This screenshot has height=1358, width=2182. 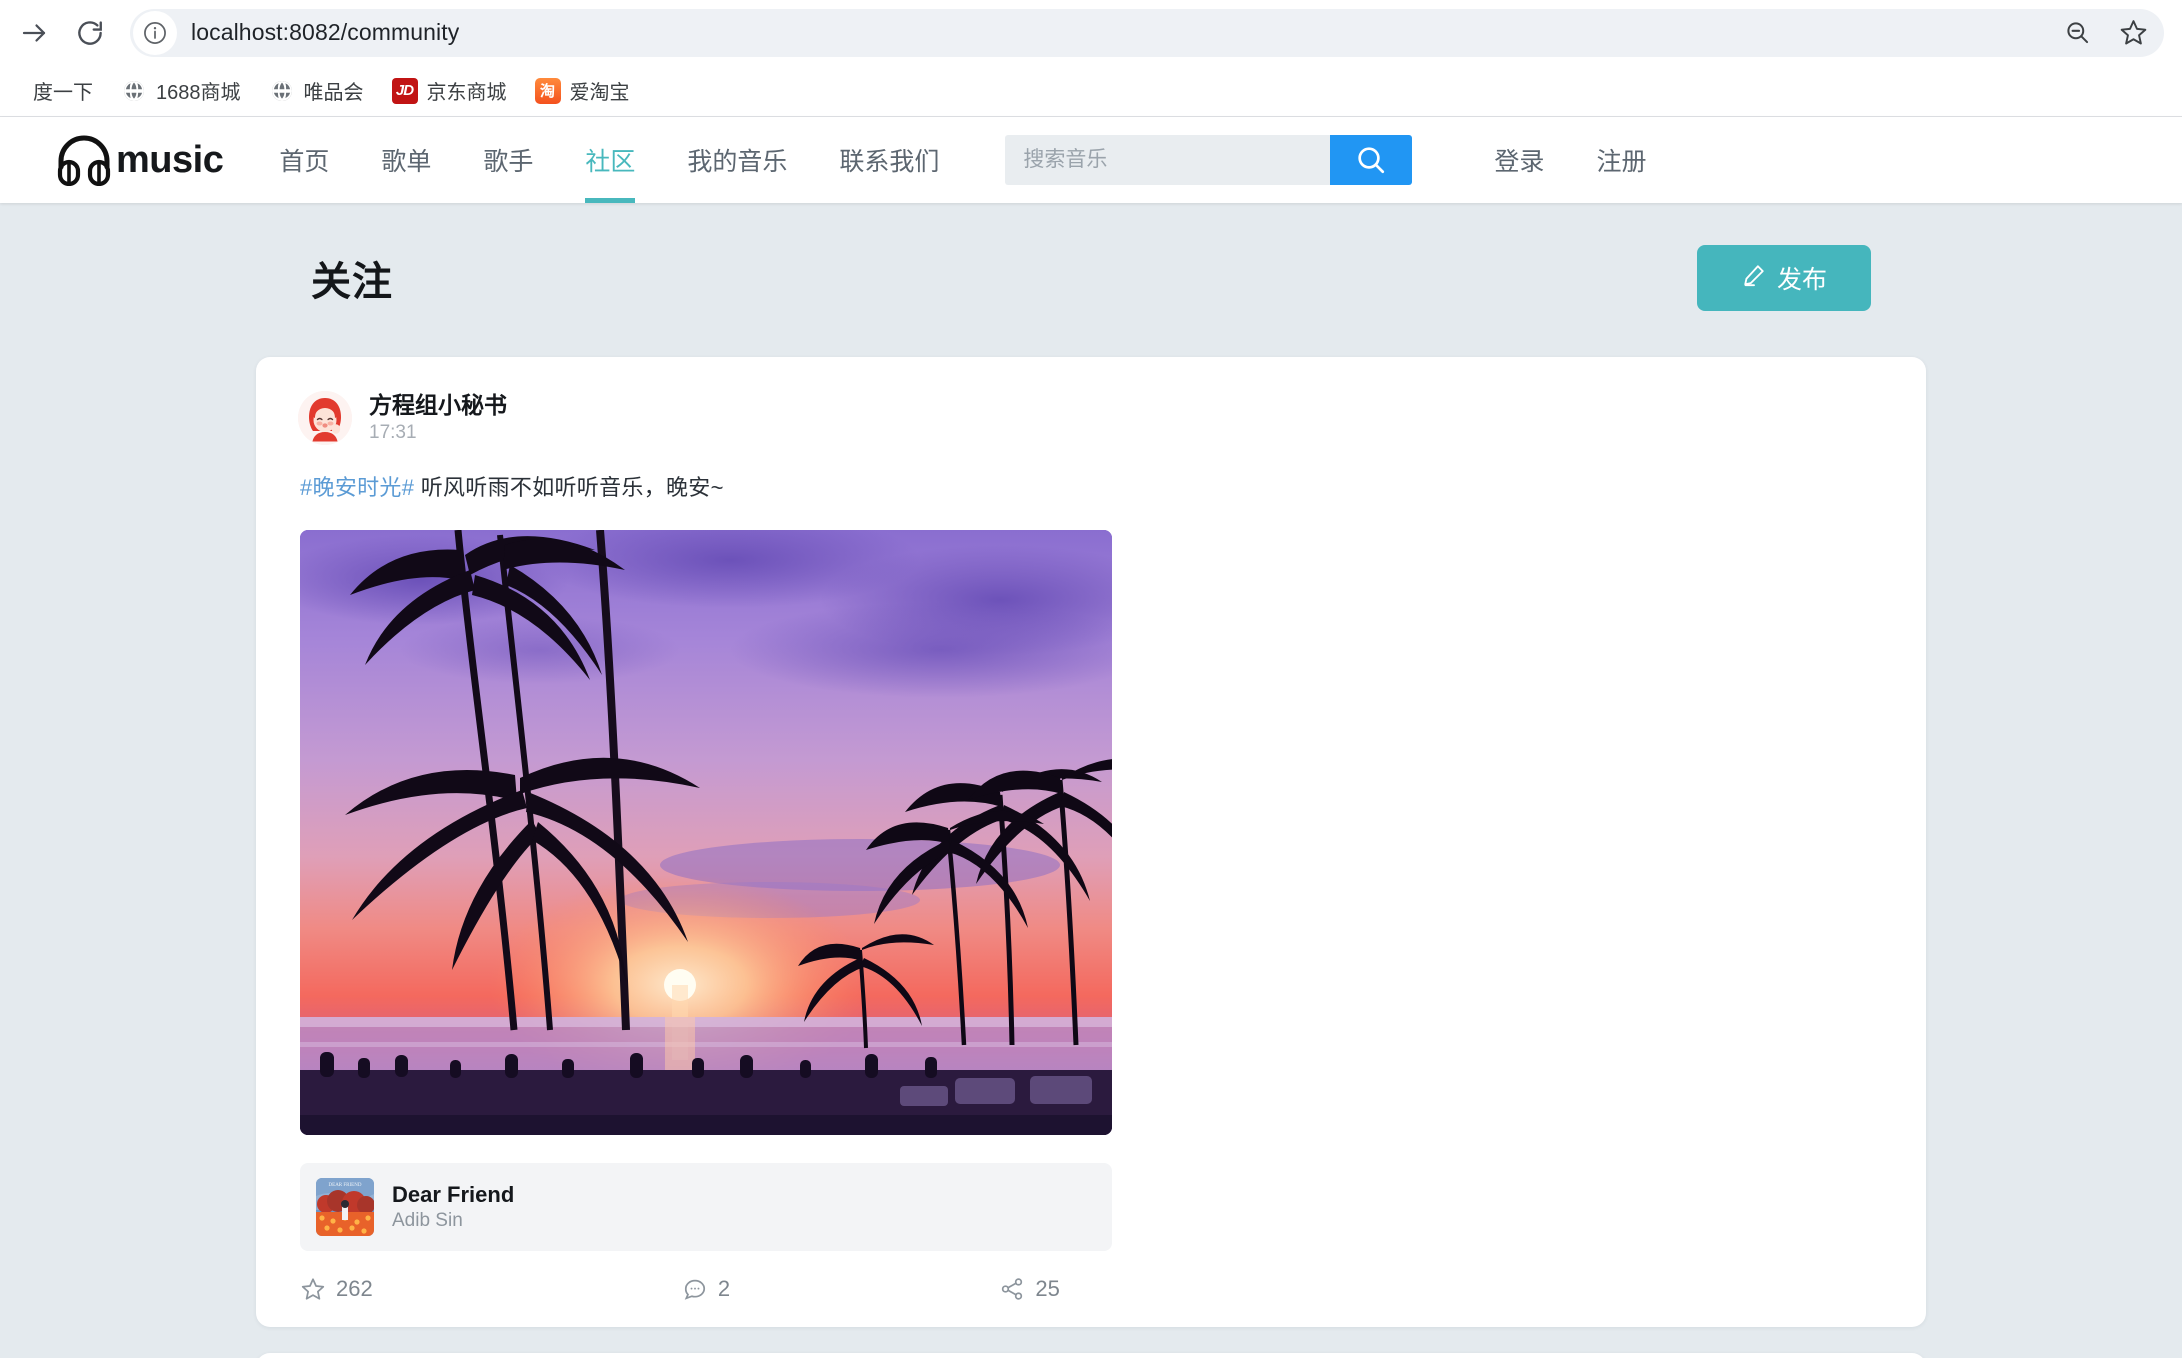 I want to click on post-card-next, so click(x=1091, y=1355).